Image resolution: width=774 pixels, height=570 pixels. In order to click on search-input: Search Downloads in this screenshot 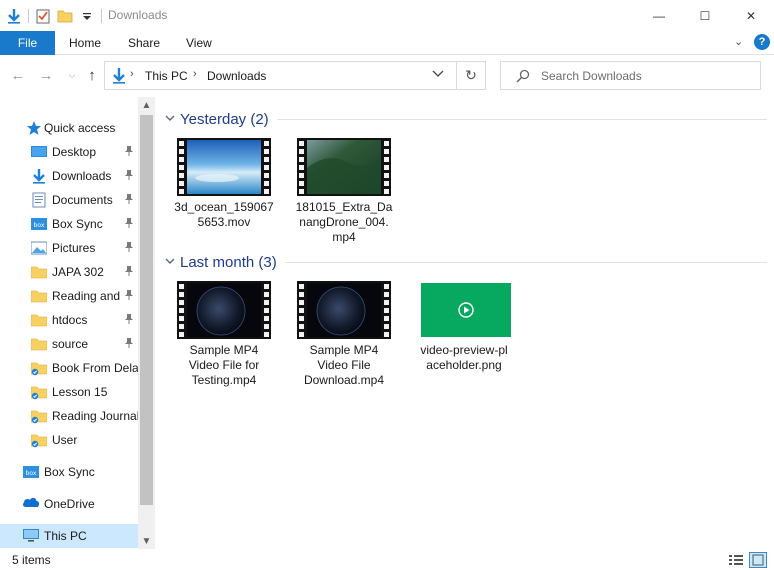, I will do `click(630, 75)`.